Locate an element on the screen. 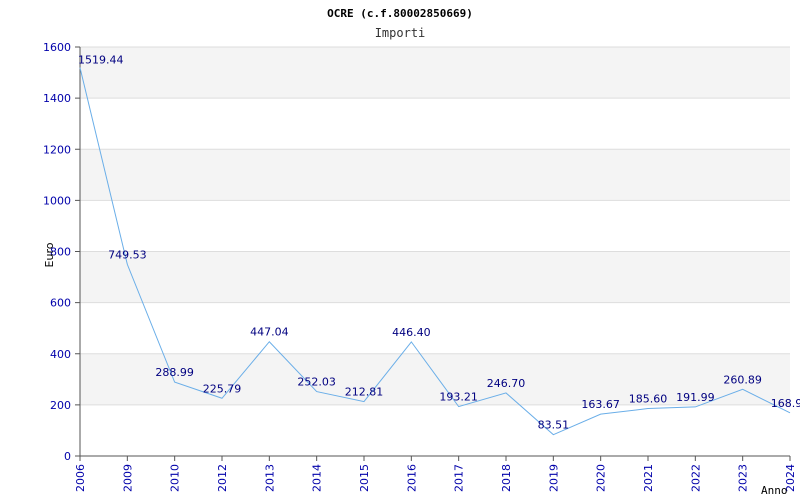  data-label-2017: 193.21 is located at coordinates (458, 397).